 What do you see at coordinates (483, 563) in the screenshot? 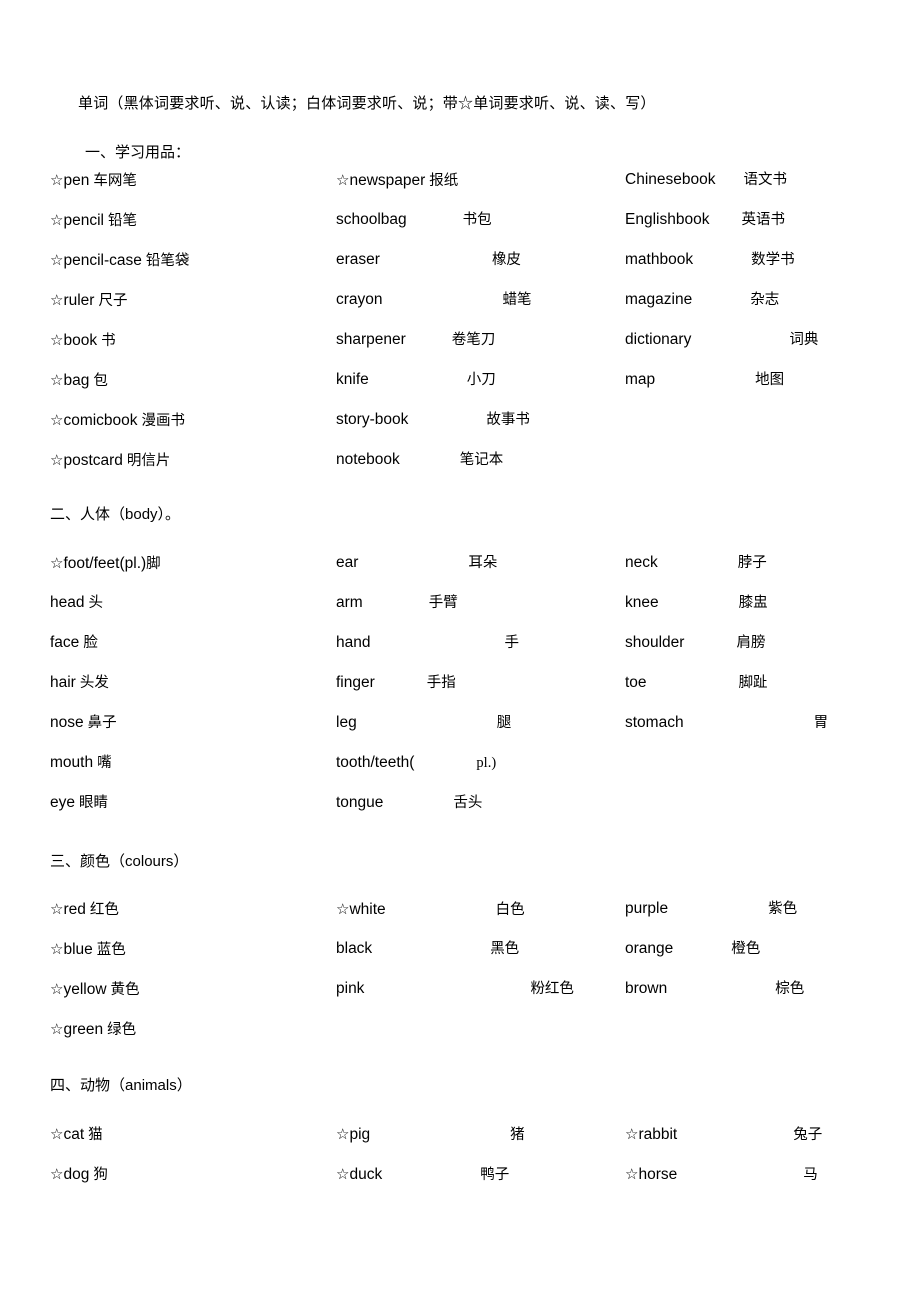
I see `entry-chinese: 耳朵` at bounding box center [483, 563].